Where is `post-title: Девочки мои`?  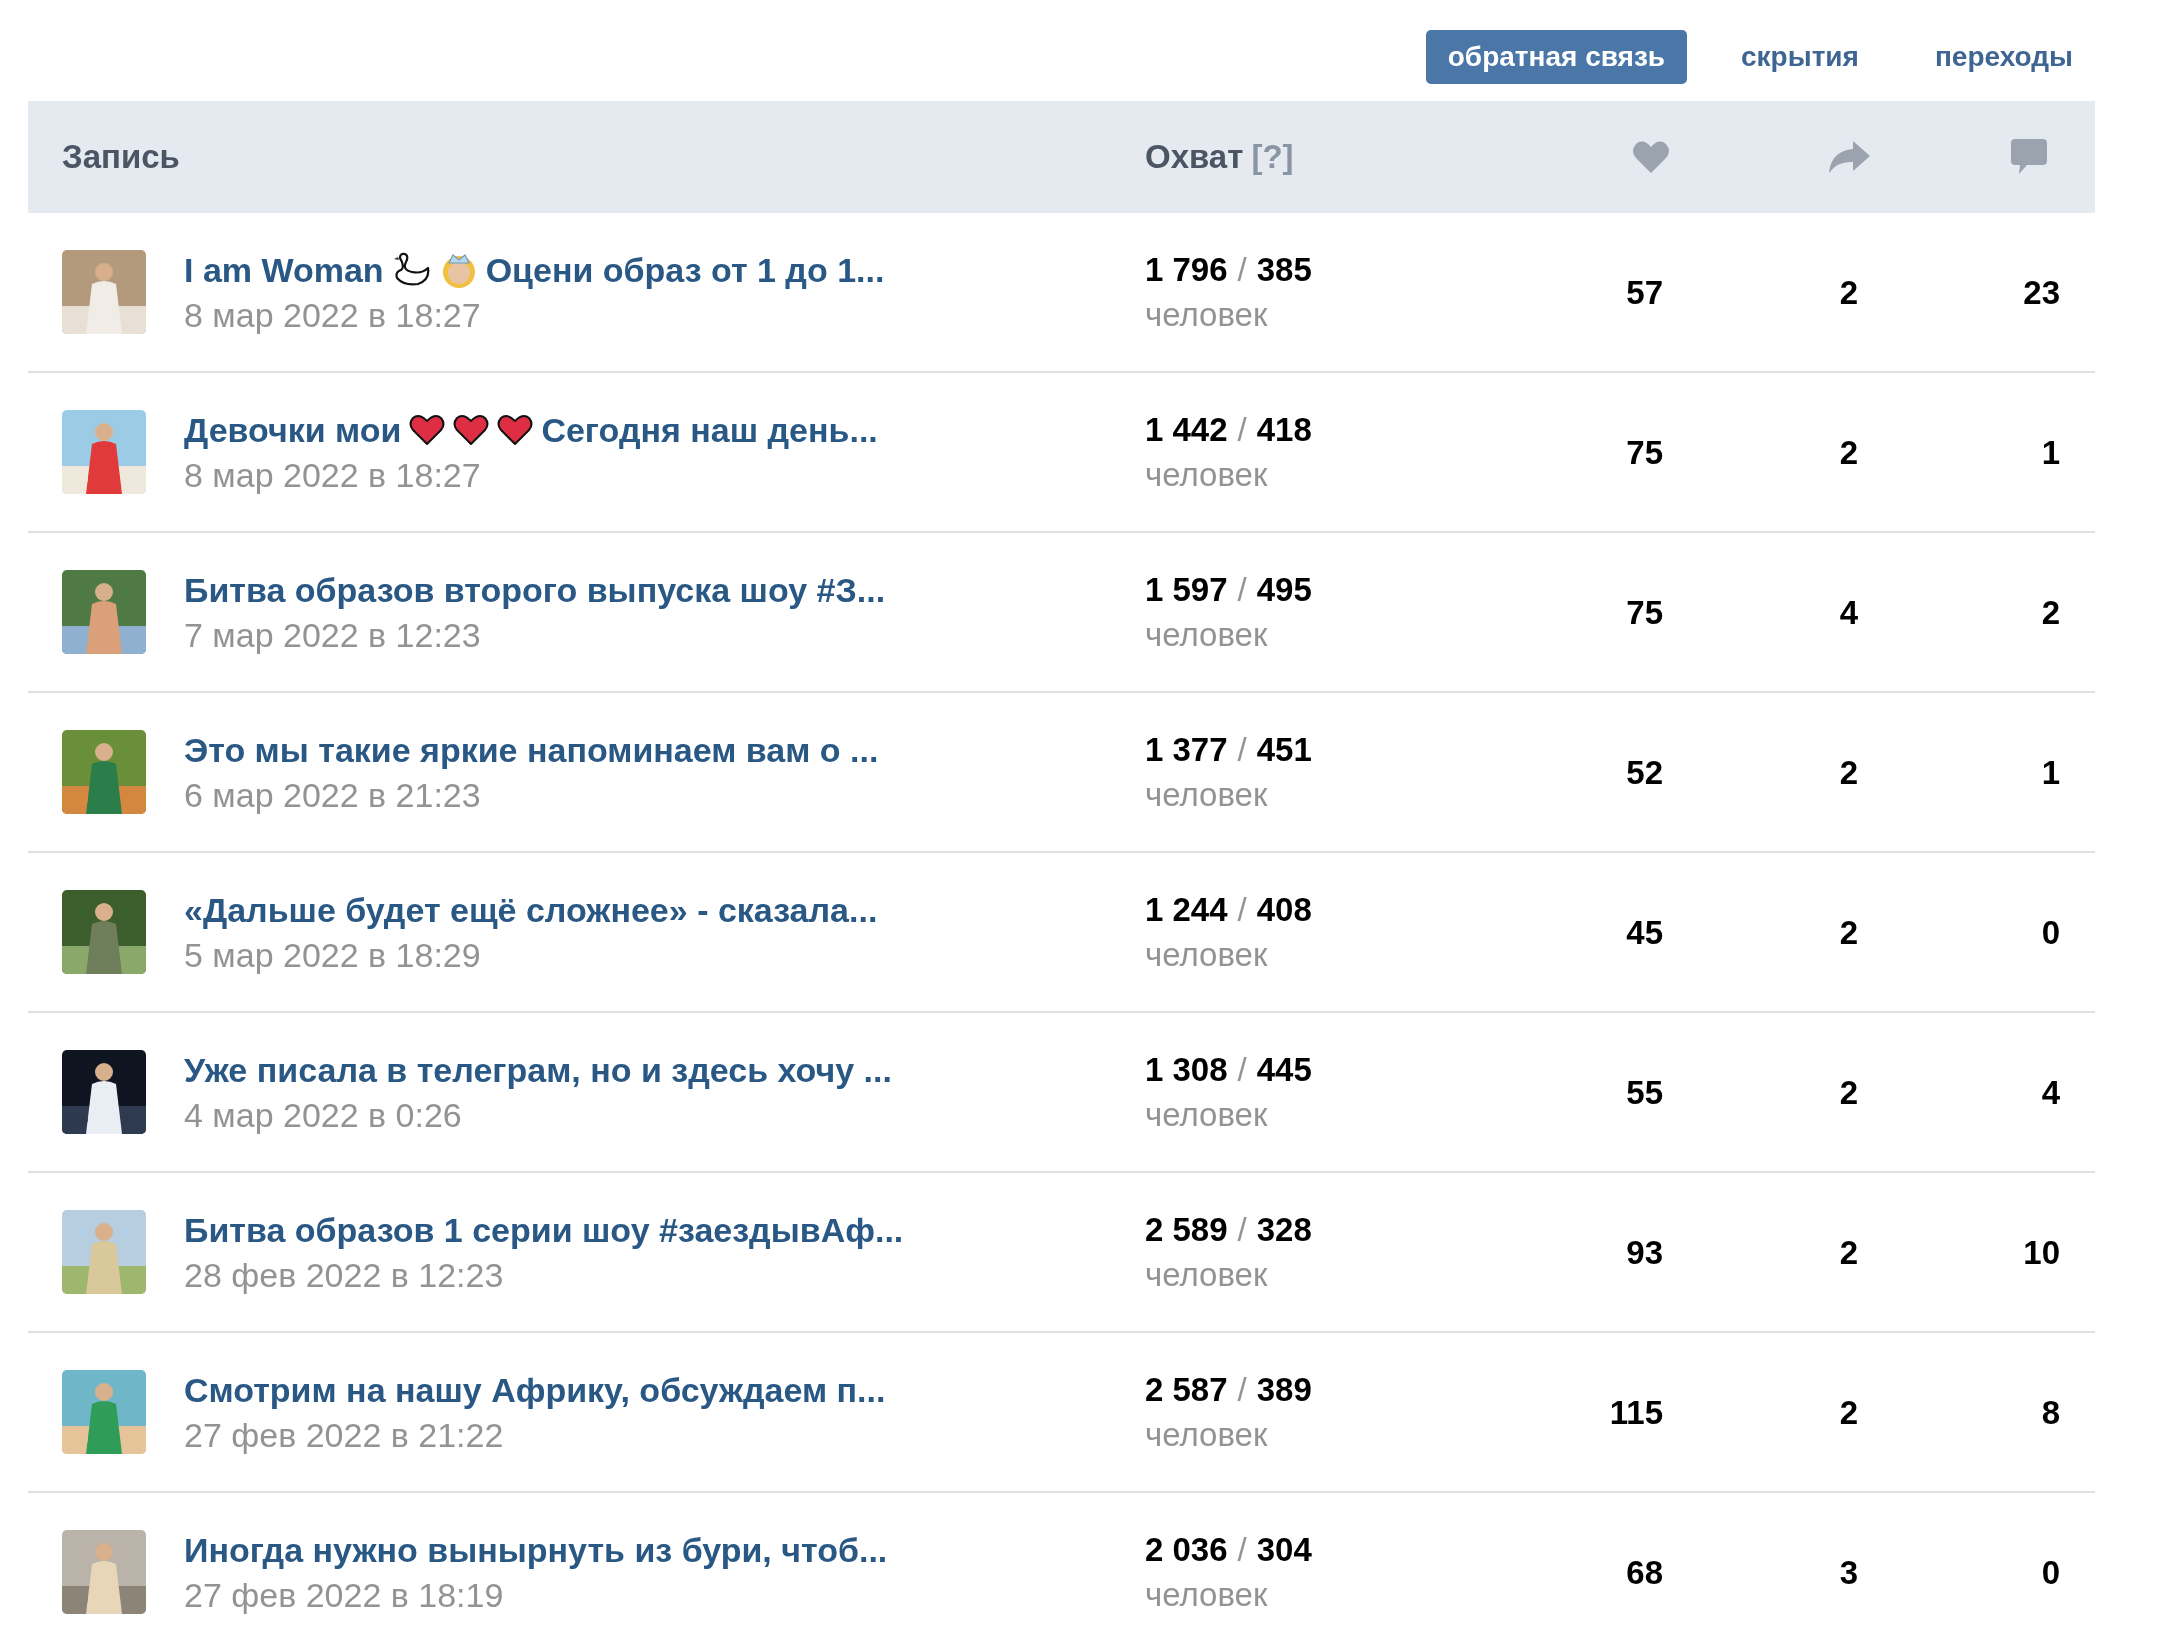 post-title: Девочки мои is located at coordinates (293, 430).